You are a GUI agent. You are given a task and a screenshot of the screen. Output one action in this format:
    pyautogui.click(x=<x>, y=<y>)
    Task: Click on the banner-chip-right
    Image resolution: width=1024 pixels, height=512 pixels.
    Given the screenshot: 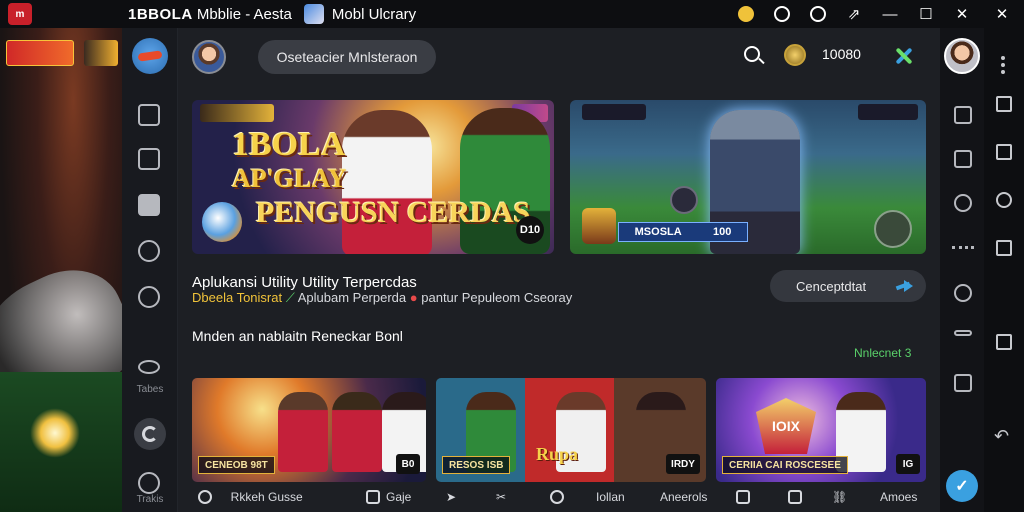 What is the action you would take?
    pyautogui.click(x=888, y=112)
    